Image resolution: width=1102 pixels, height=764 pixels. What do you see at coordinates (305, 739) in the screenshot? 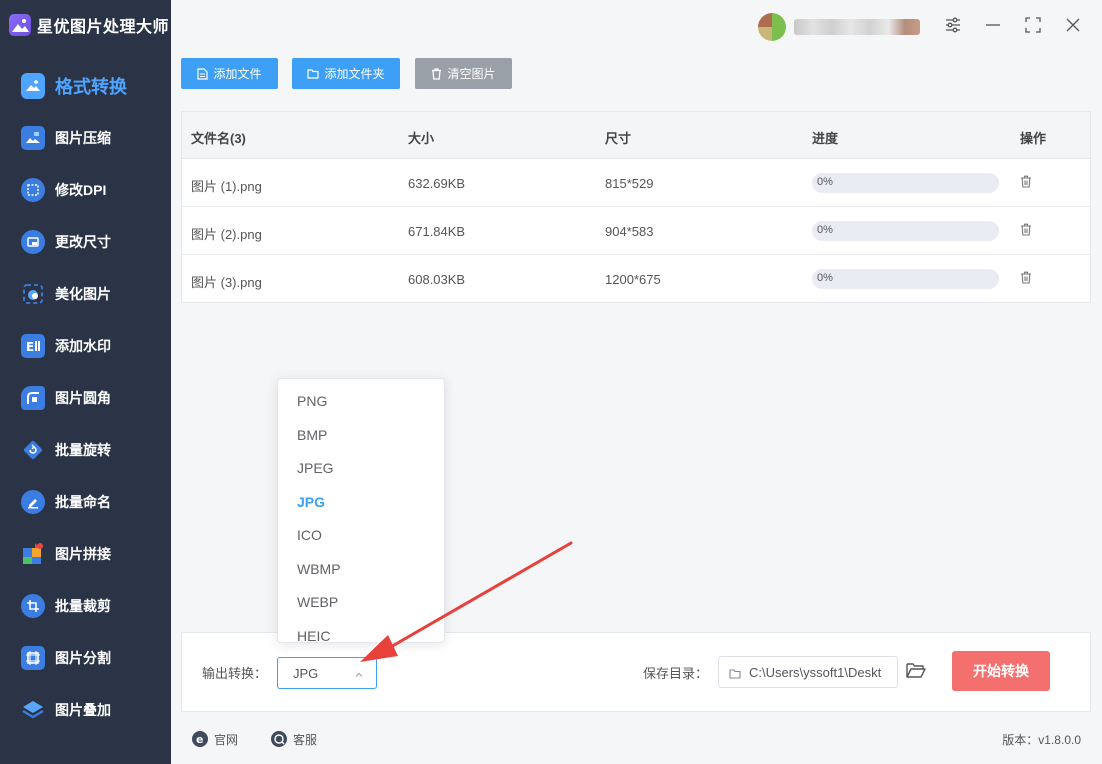
I see `support-label: 客服` at bounding box center [305, 739].